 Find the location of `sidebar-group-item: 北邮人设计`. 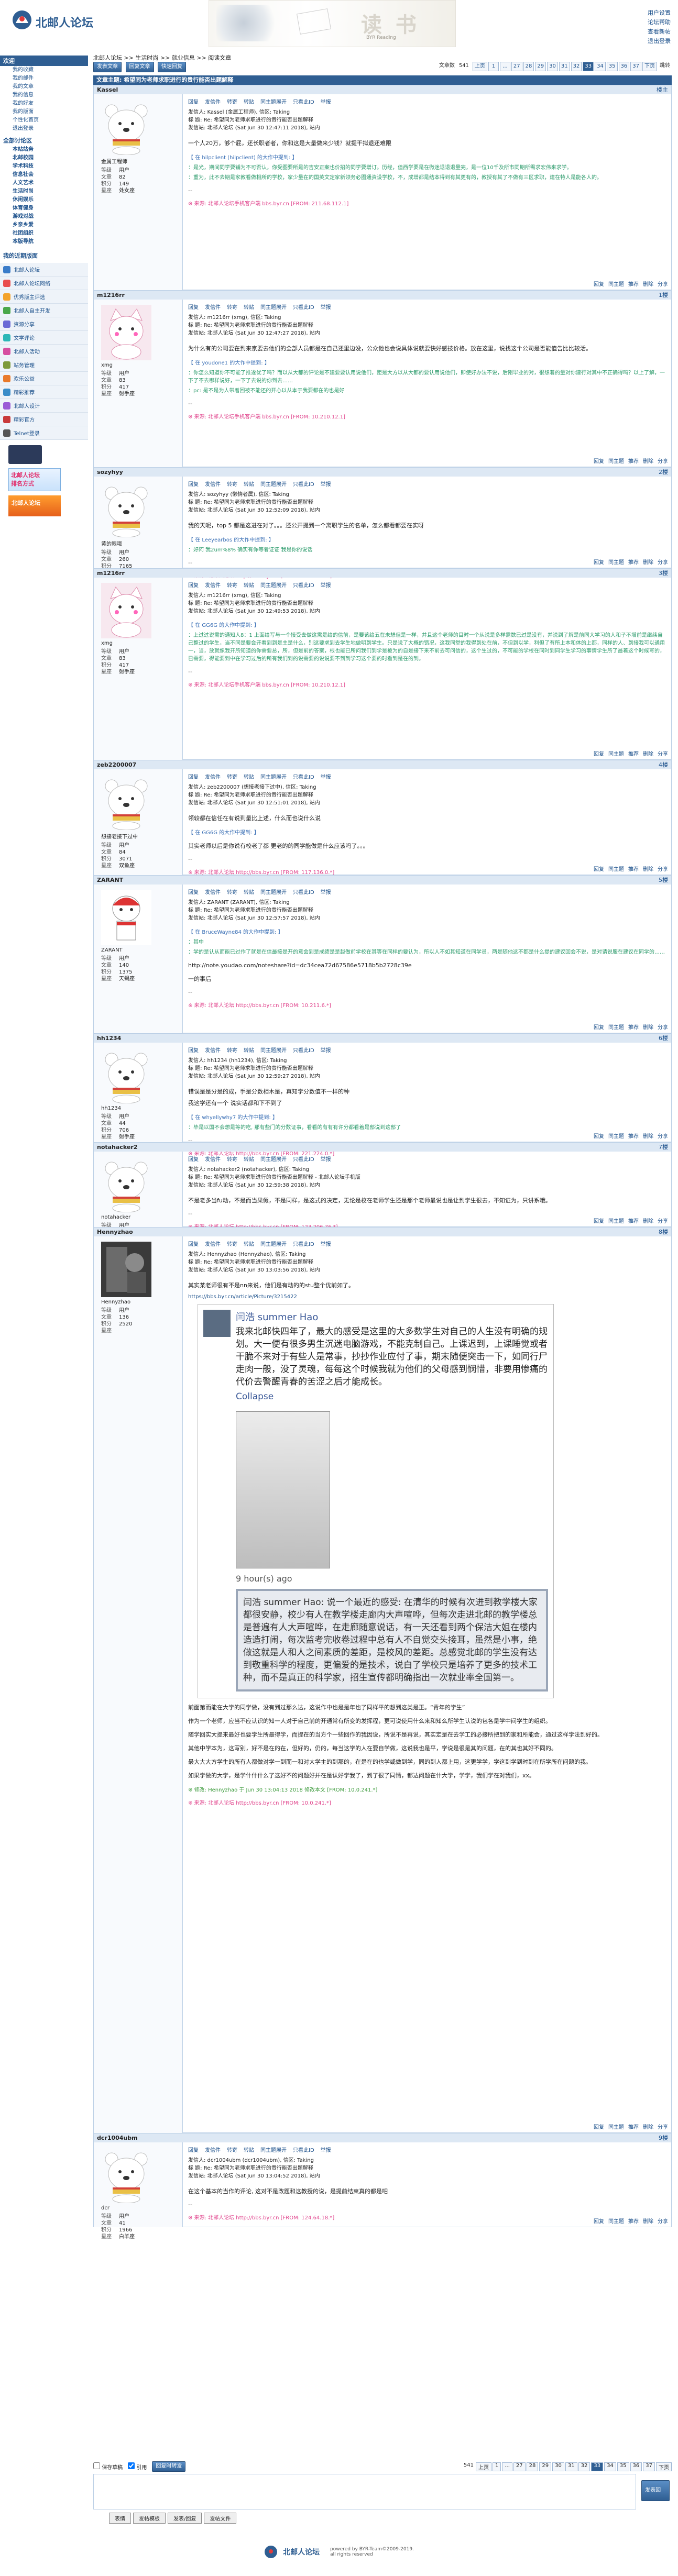

sidebar-group-item: 北邮人设计 is located at coordinates (44, 406).